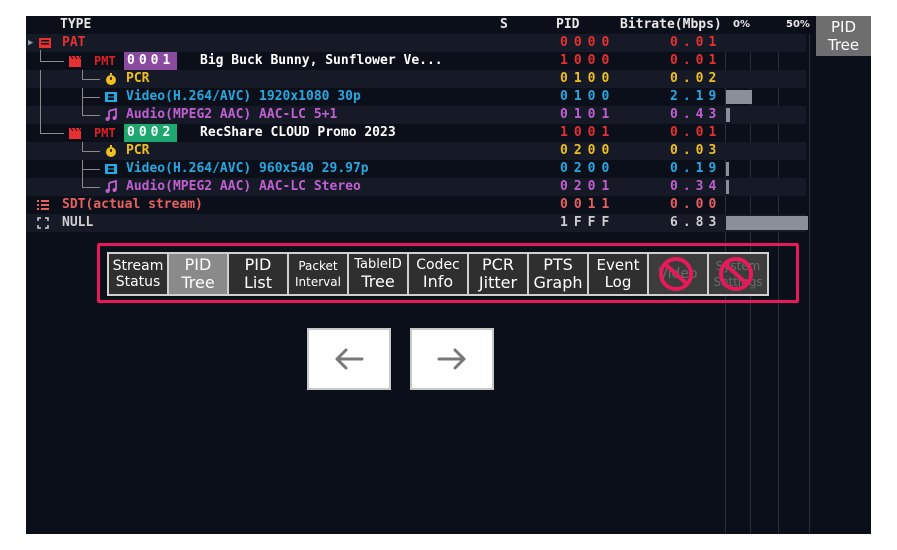  Describe the element at coordinates (105, 61) in the screenshot. I see `pmt-tag: PMT` at that location.